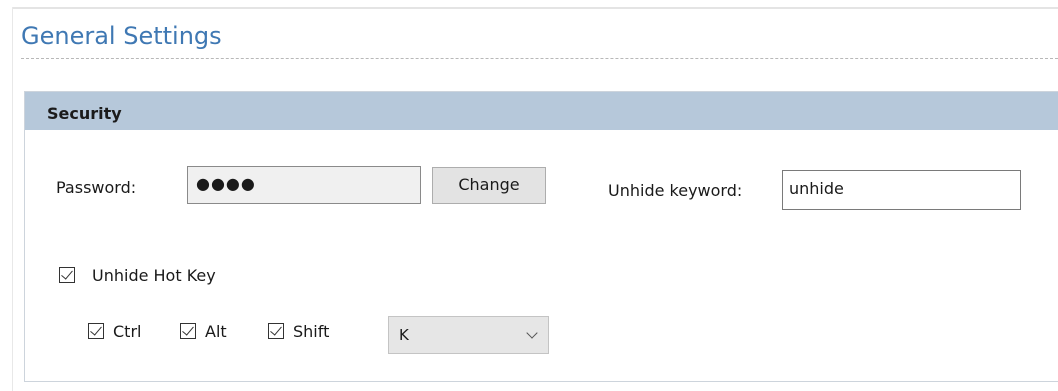 The height and width of the screenshot is (391, 1058). I want to click on section-title: Security, so click(84, 113).